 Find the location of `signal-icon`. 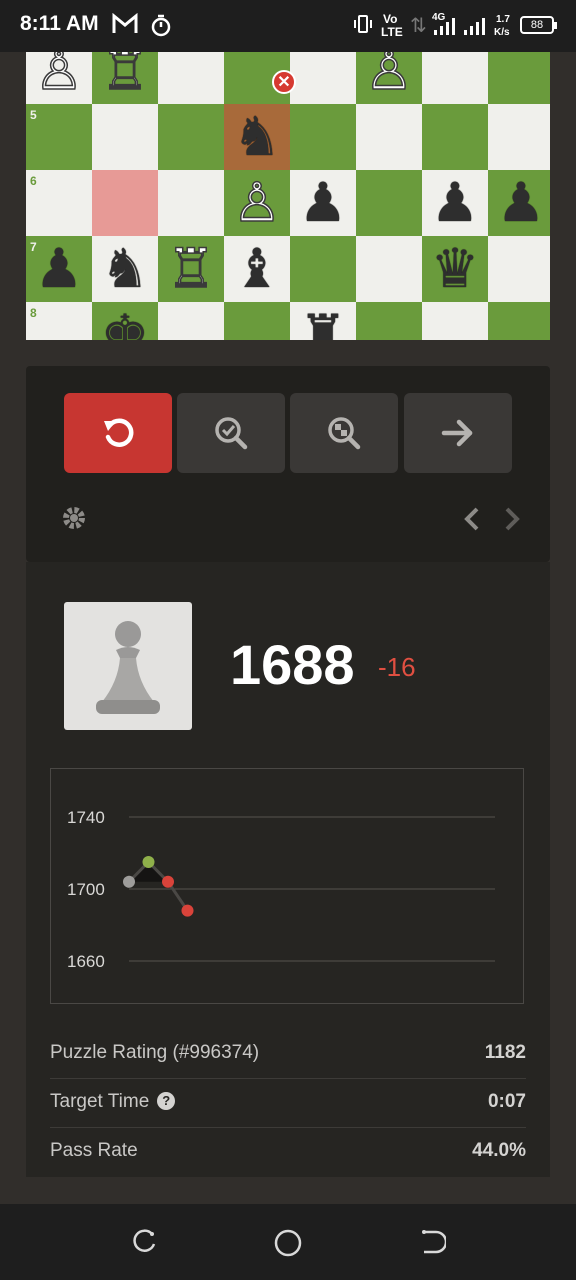

signal-icon is located at coordinates (475, 29).